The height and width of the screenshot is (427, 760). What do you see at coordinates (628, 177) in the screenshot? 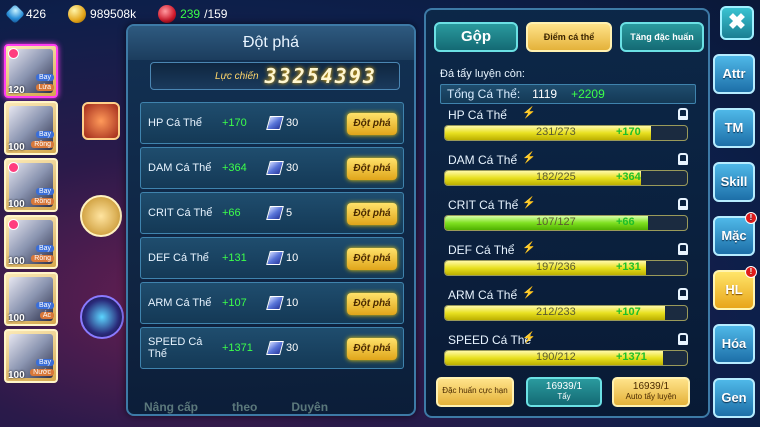
I see `stat-bonus: +364` at bounding box center [628, 177].